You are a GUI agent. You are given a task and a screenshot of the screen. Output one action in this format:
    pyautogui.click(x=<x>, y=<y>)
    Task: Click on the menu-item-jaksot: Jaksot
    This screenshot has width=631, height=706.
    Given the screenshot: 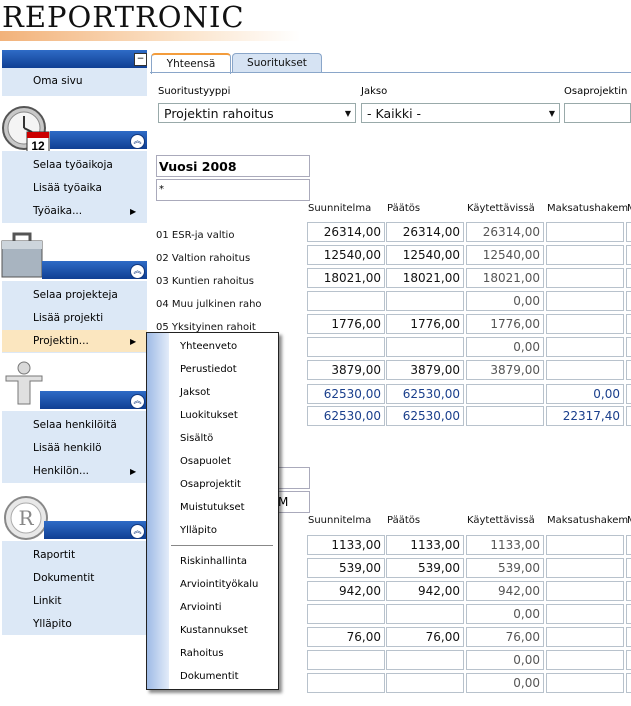 What is the action you would take?
    pyautogui.click(x=195, y=392)
    